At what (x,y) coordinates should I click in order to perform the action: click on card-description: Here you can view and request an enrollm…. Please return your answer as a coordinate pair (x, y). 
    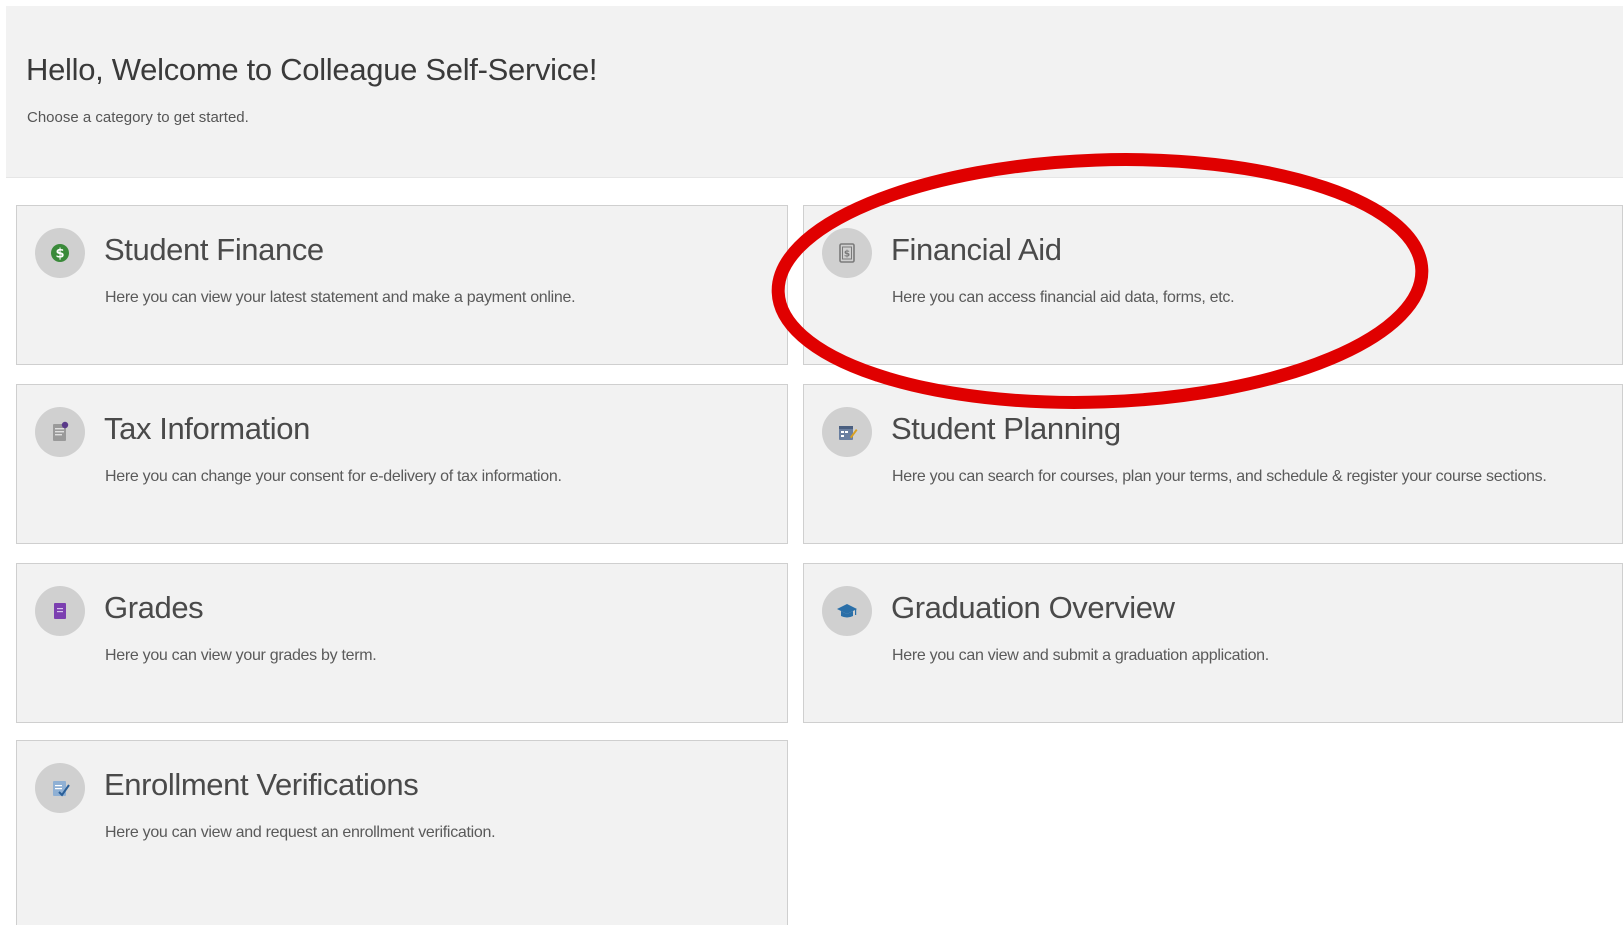
    Looking at the image, I should click on (300, 832).